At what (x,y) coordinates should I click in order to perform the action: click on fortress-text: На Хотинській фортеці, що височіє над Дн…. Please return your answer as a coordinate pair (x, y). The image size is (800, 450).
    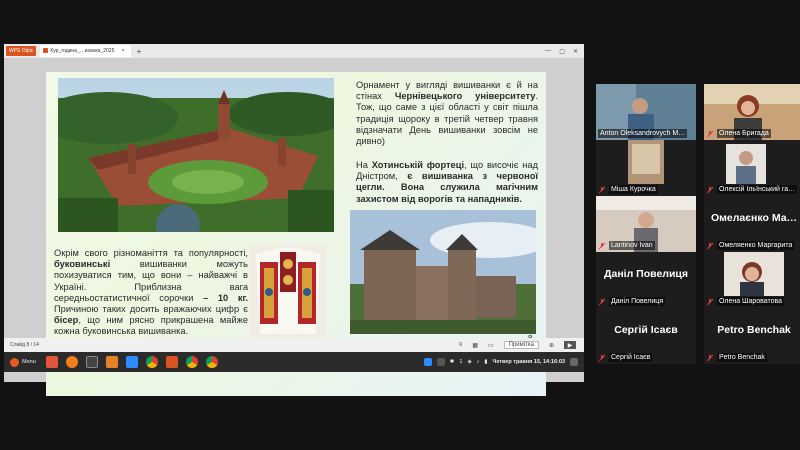
    Looking at the image, I should click on (447, 182).